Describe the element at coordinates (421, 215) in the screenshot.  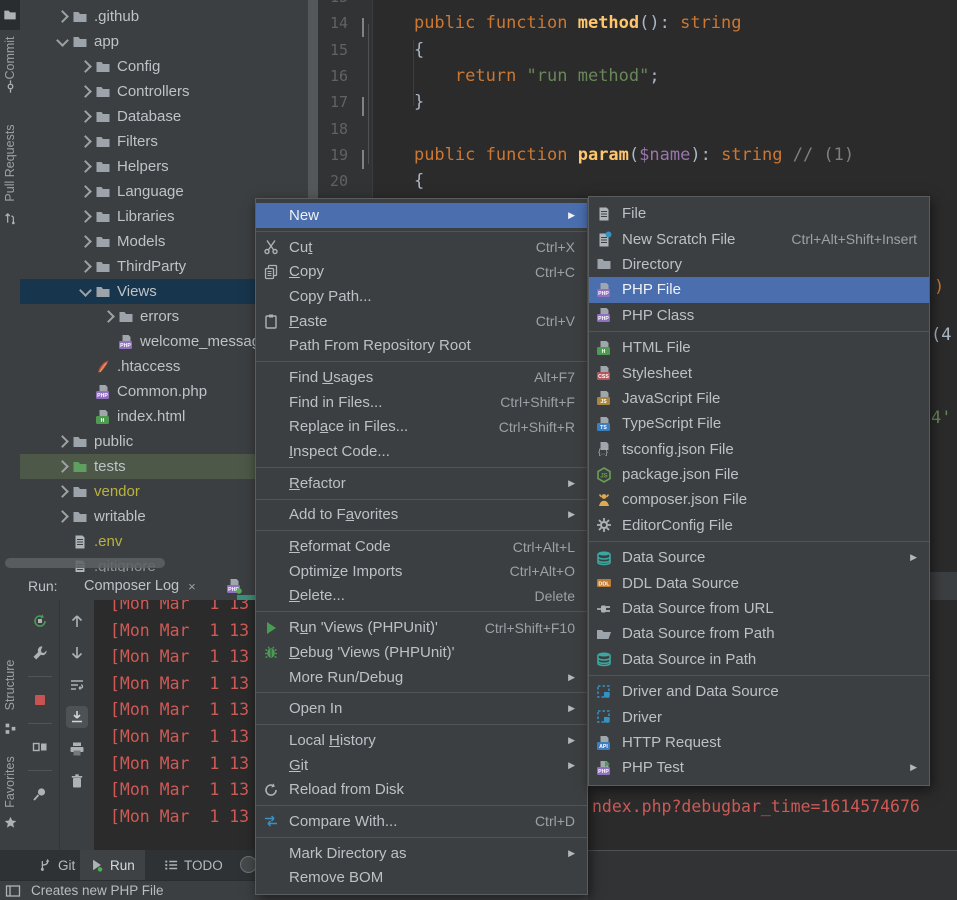
I see `menu-item-new: New ▶` at that location.